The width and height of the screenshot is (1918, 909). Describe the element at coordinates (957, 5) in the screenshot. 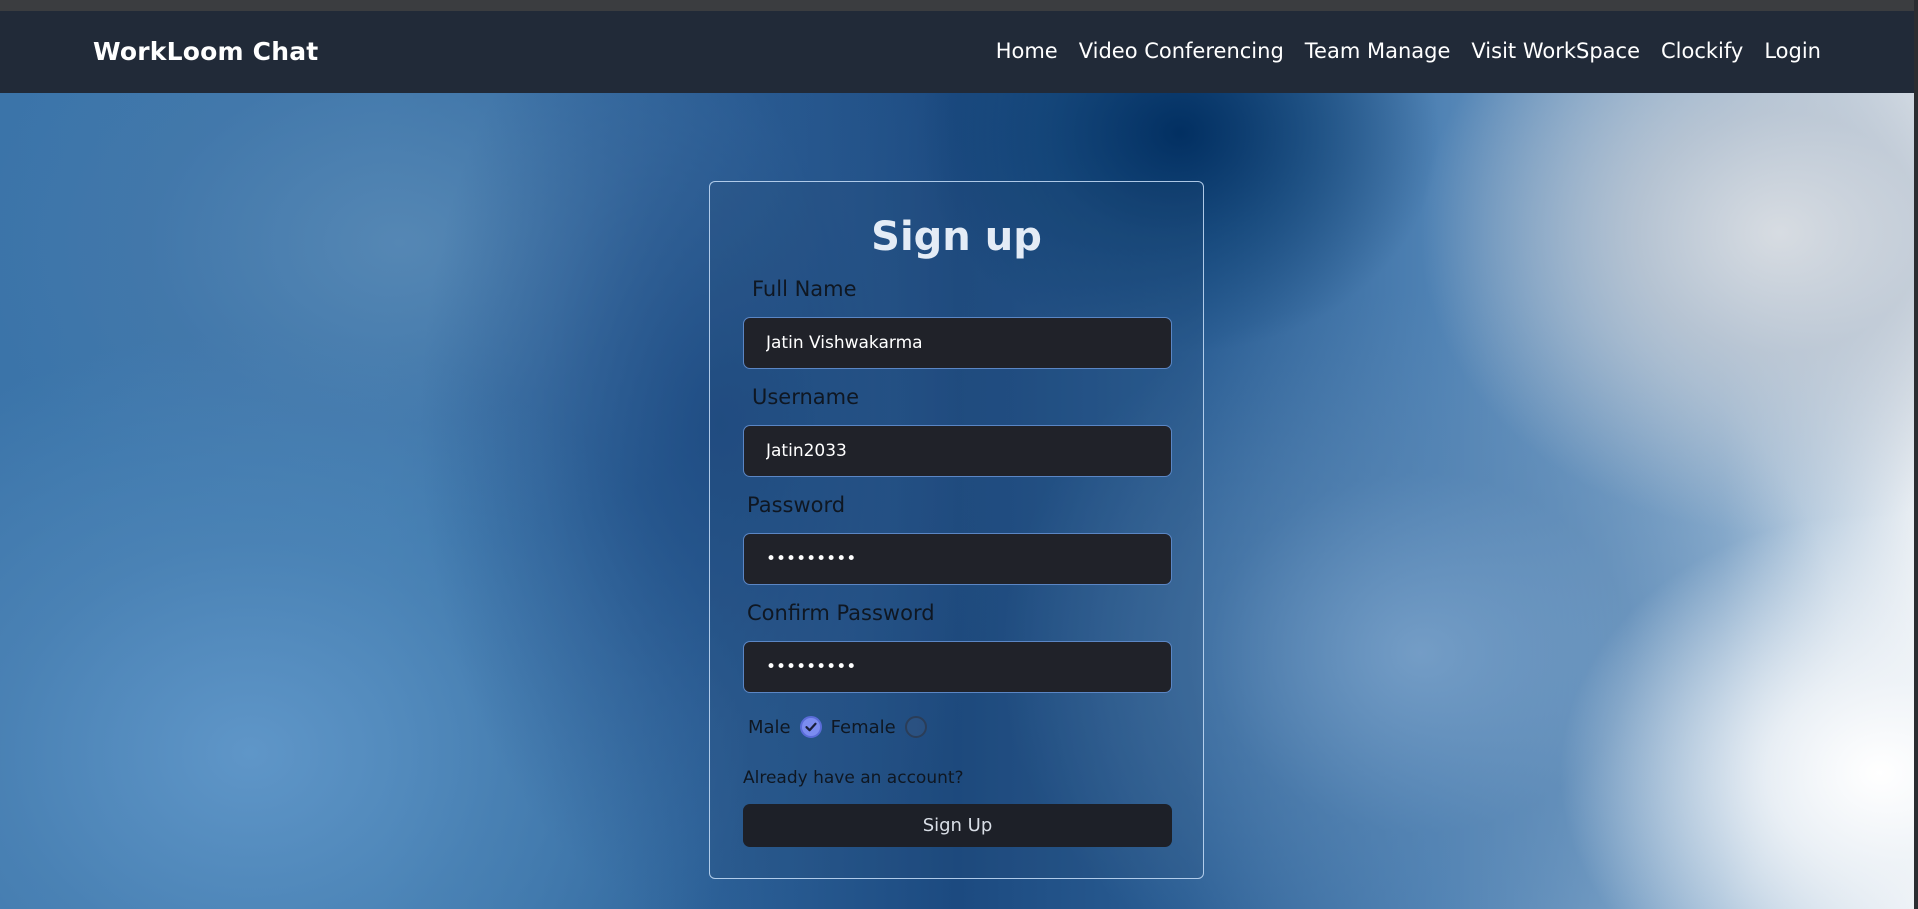

I see `browser-top-strip` at that location.